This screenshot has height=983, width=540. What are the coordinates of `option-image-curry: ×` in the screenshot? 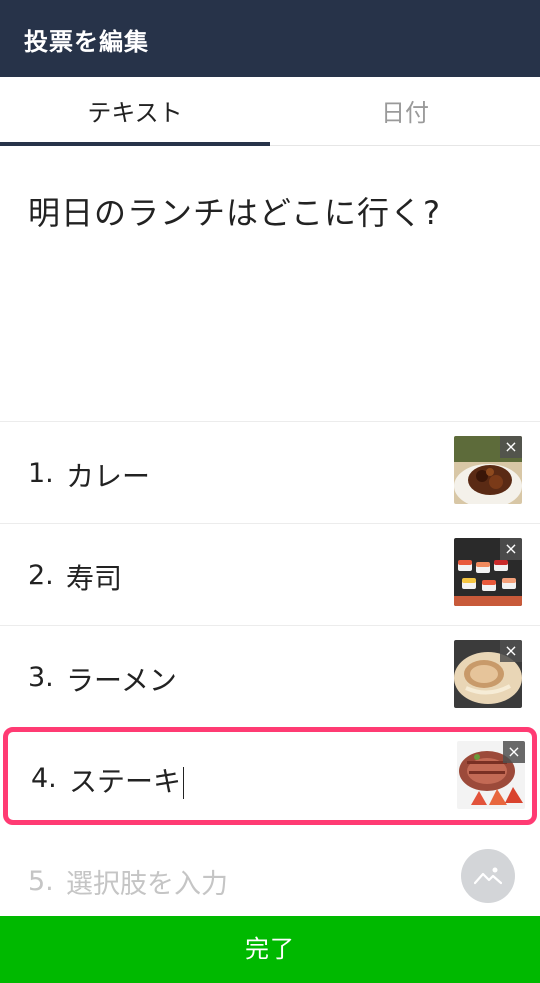 It's located at (488, 470).